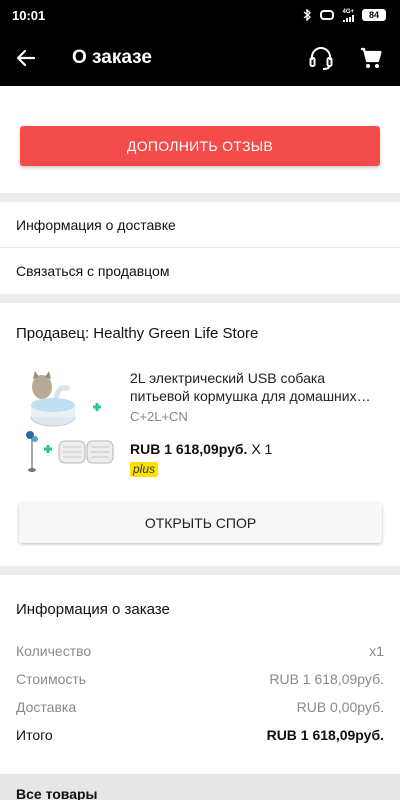  What do you see at coordinates (200, 787) in the screenshot?
I see `all-goods-header: Все товары` at bounding box center [200, 787].